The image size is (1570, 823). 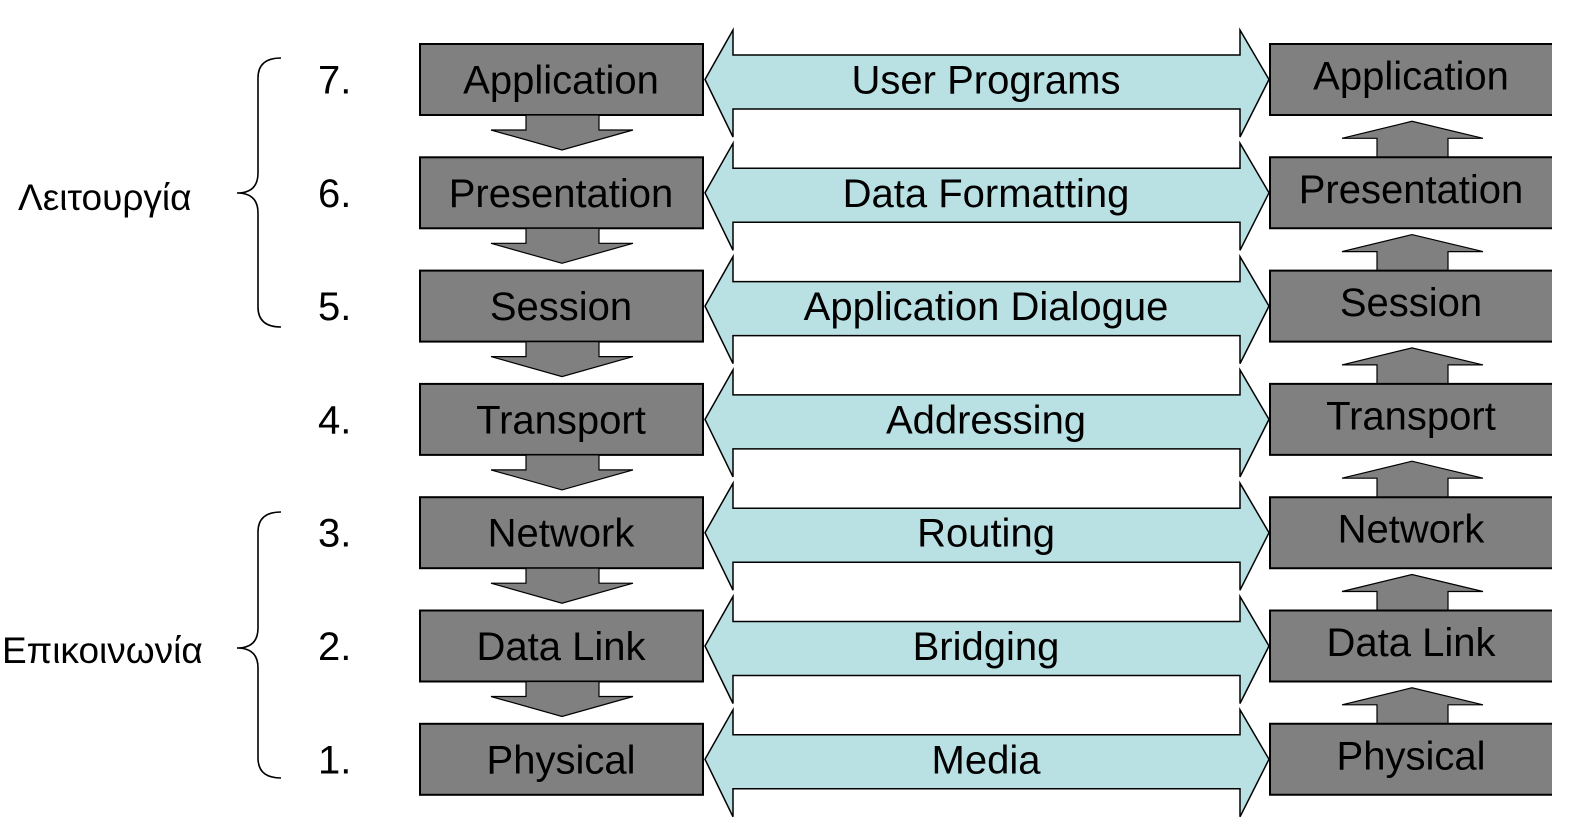 What do you see at coordinates (986, 647) in the screenshot?
I see `peer-protocol-label: Bridging` at bounding box center [986, 647].